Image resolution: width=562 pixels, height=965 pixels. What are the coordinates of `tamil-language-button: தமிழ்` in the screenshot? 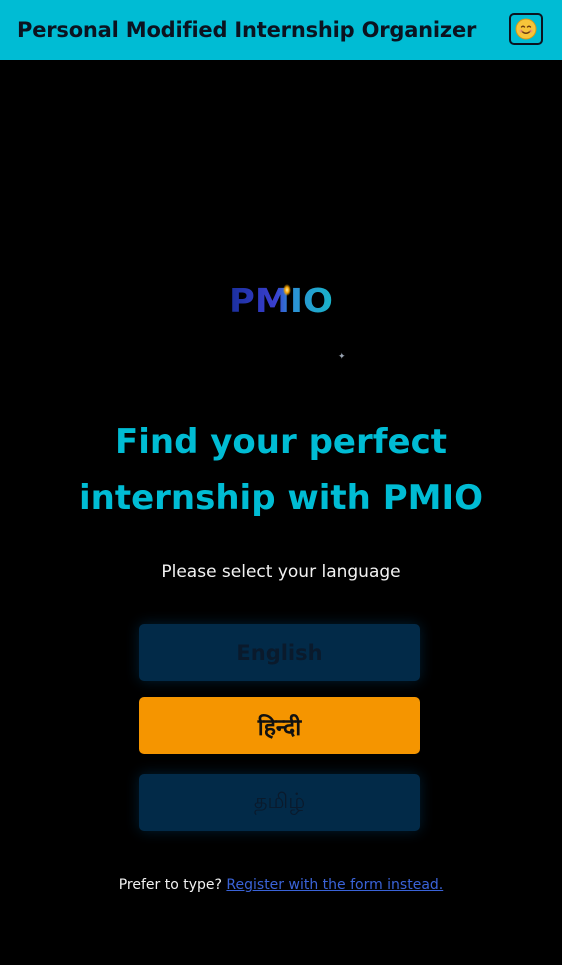 It's located at (279, 802).